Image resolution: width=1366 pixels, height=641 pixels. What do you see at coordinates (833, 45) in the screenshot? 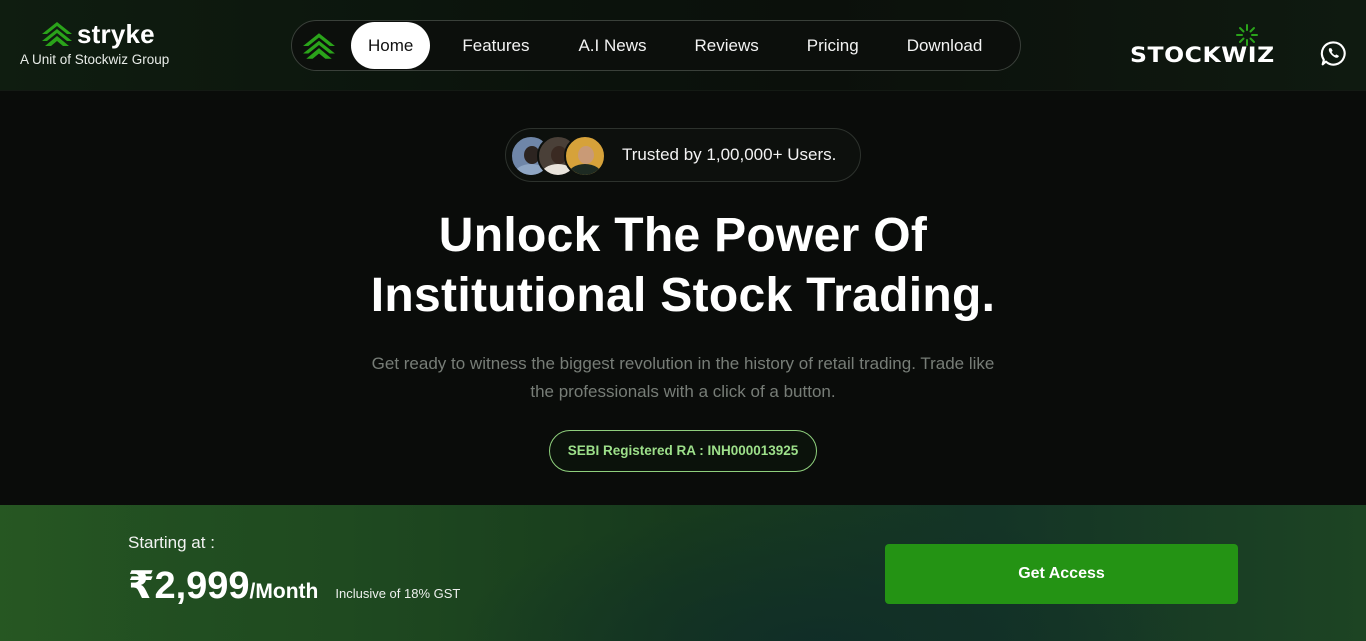
I see `nav-item-pricing: Pricing` at bounding box center [833, 45].